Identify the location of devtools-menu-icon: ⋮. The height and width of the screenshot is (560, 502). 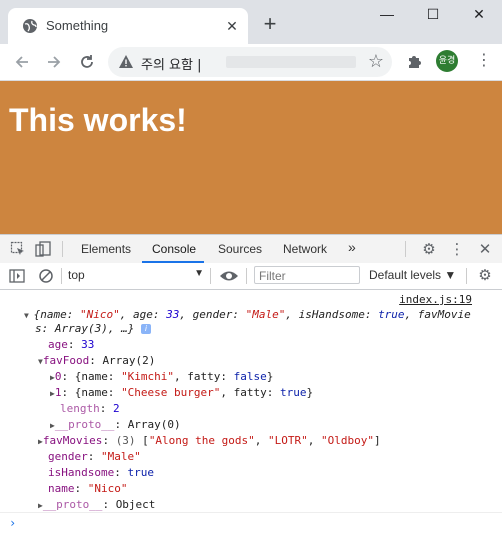
(457, 249).